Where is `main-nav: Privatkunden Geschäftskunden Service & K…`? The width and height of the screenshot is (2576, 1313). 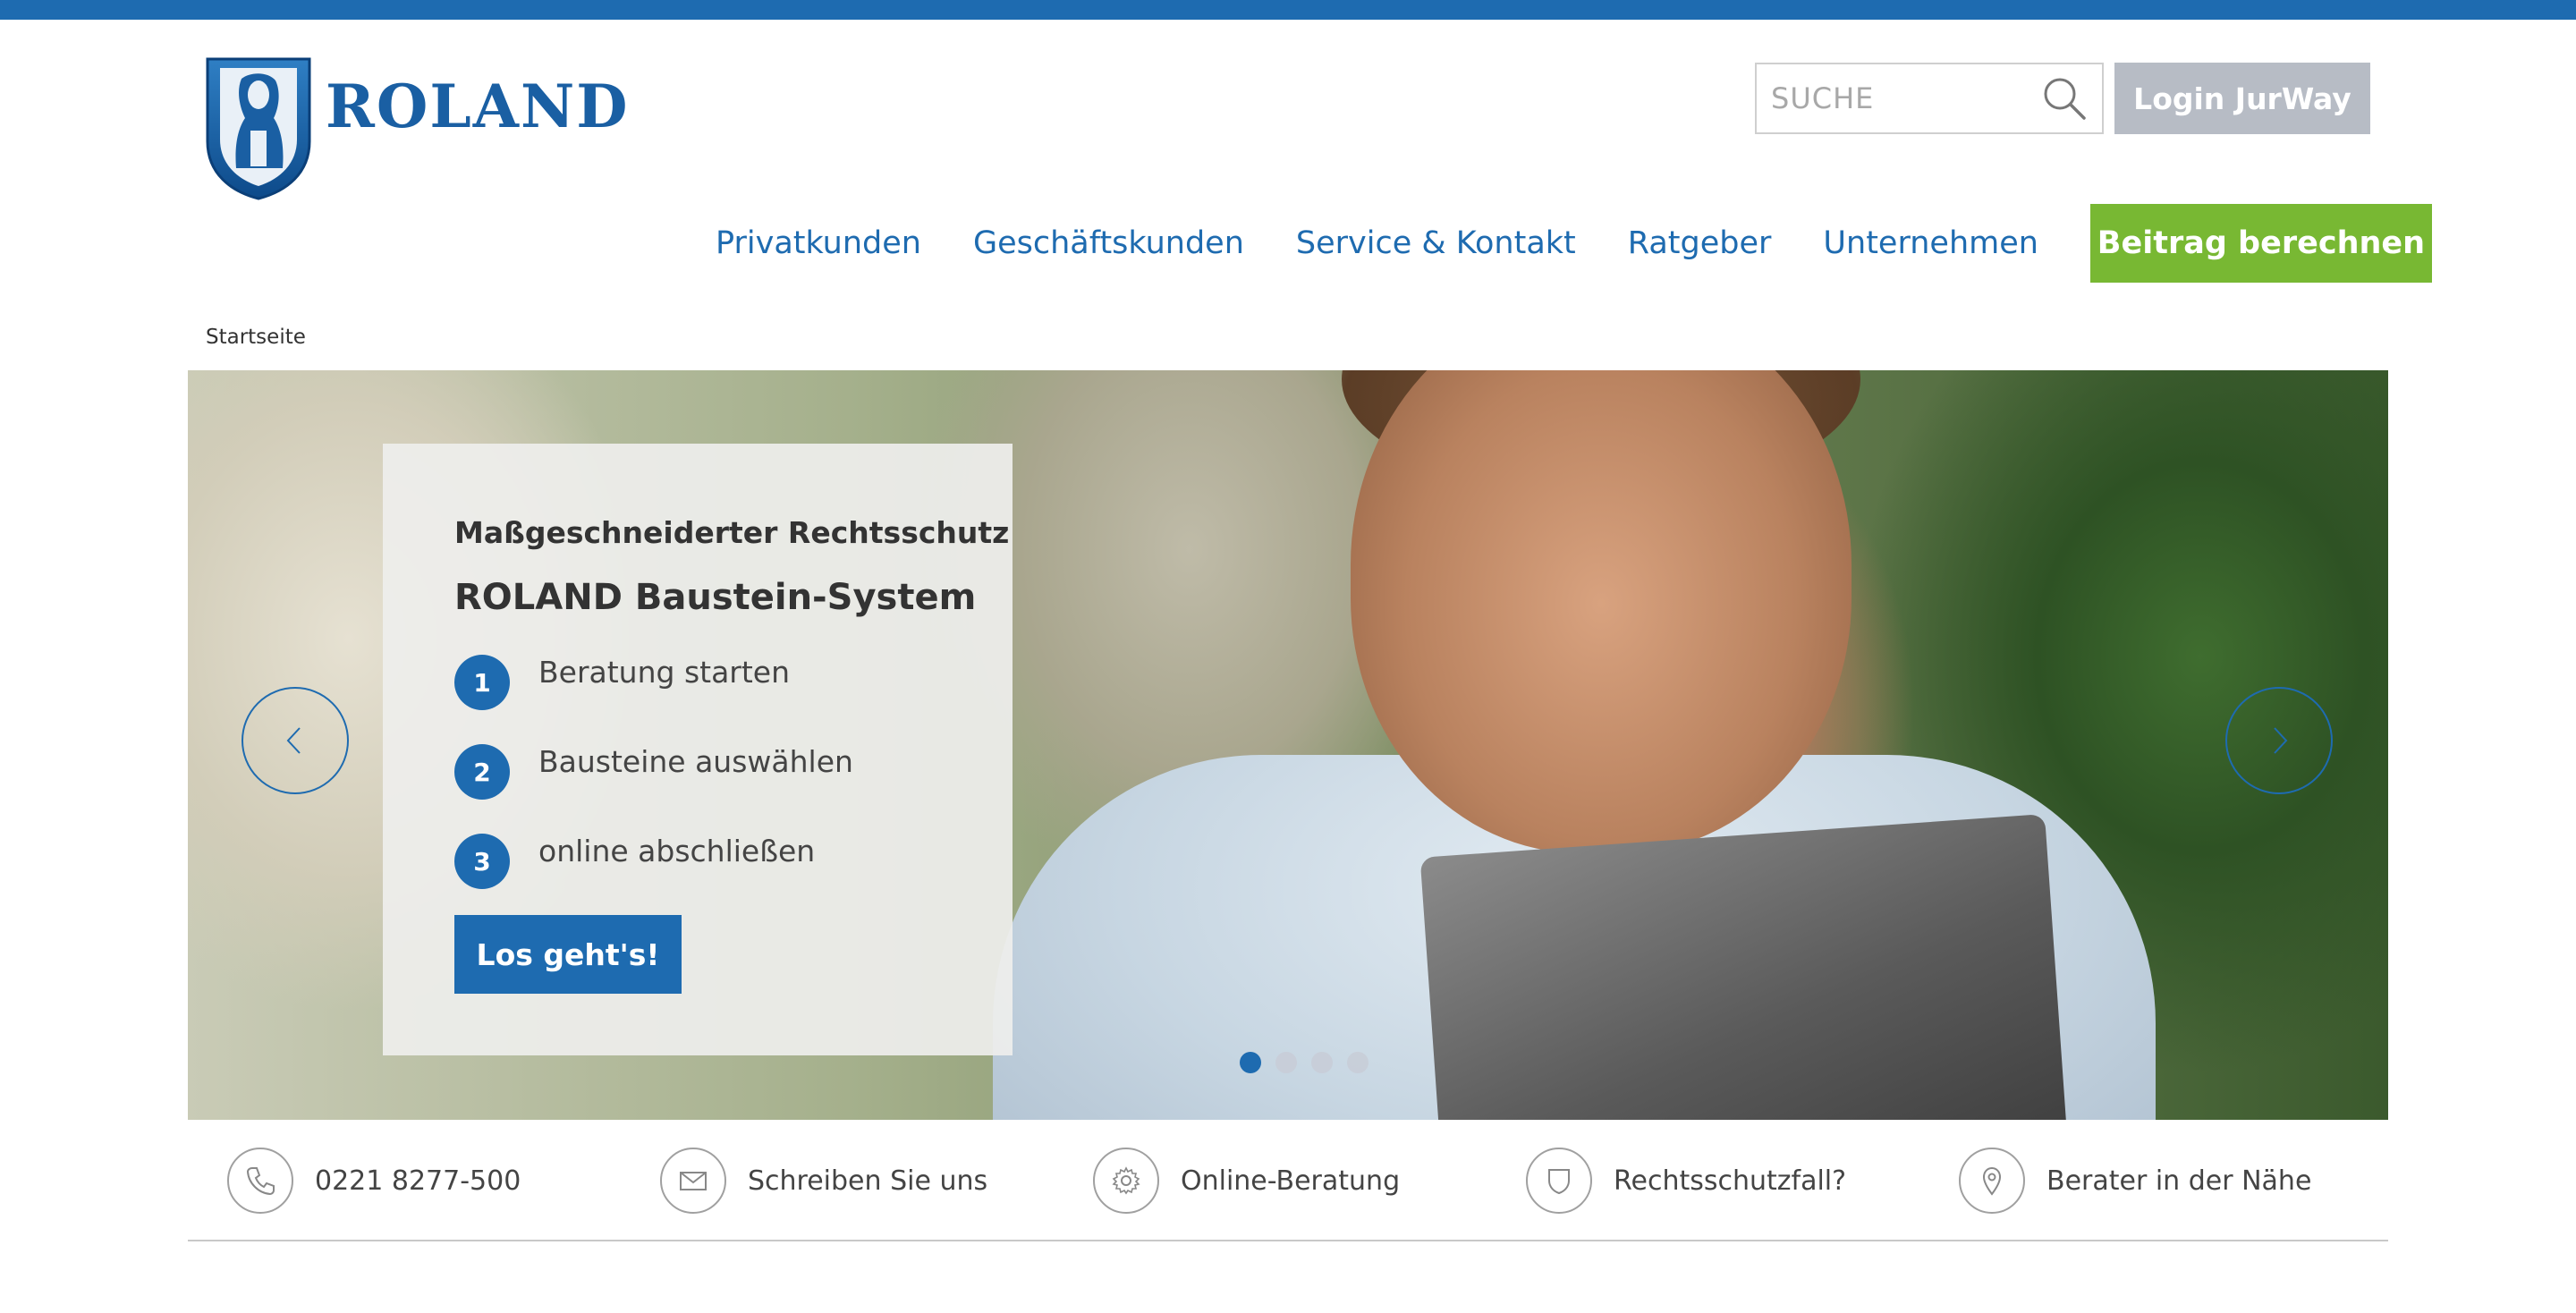
main-nav: Privatkunden Geschäftskunden Service & K… is located at coordinates (1574, 243).